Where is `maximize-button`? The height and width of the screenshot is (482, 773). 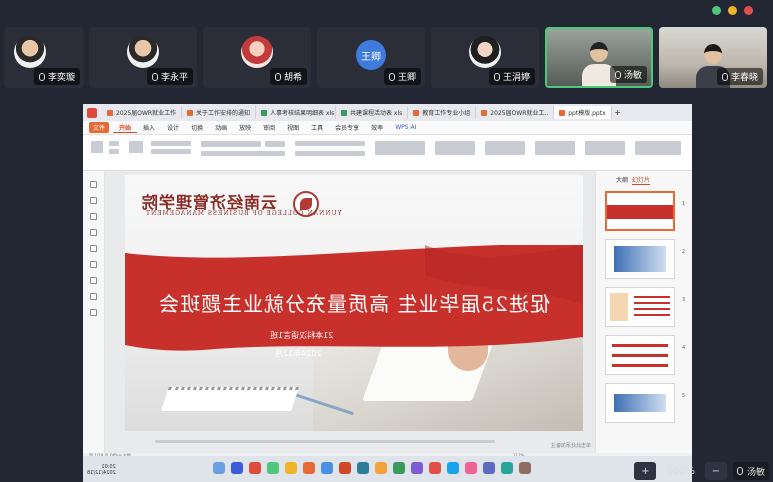
maximize-button is located at coordinates (716, 10).